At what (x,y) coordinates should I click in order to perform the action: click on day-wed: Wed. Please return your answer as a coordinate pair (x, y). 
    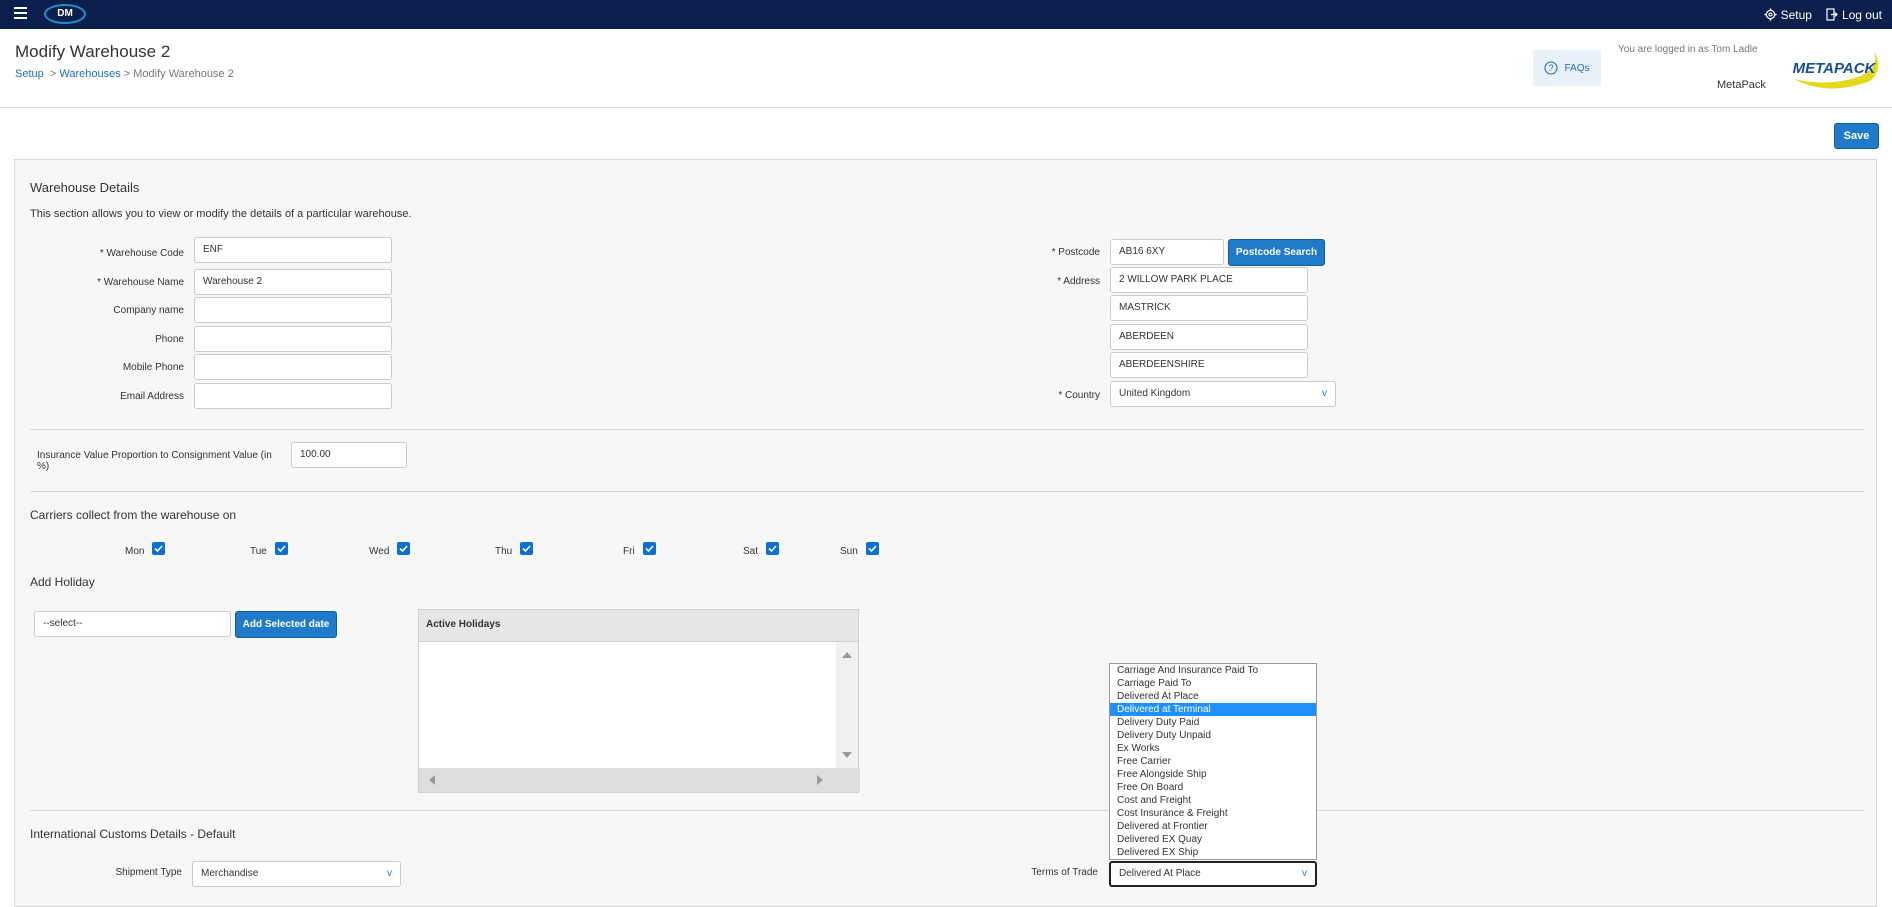
    Looking at the image, I should click on (390, 550).